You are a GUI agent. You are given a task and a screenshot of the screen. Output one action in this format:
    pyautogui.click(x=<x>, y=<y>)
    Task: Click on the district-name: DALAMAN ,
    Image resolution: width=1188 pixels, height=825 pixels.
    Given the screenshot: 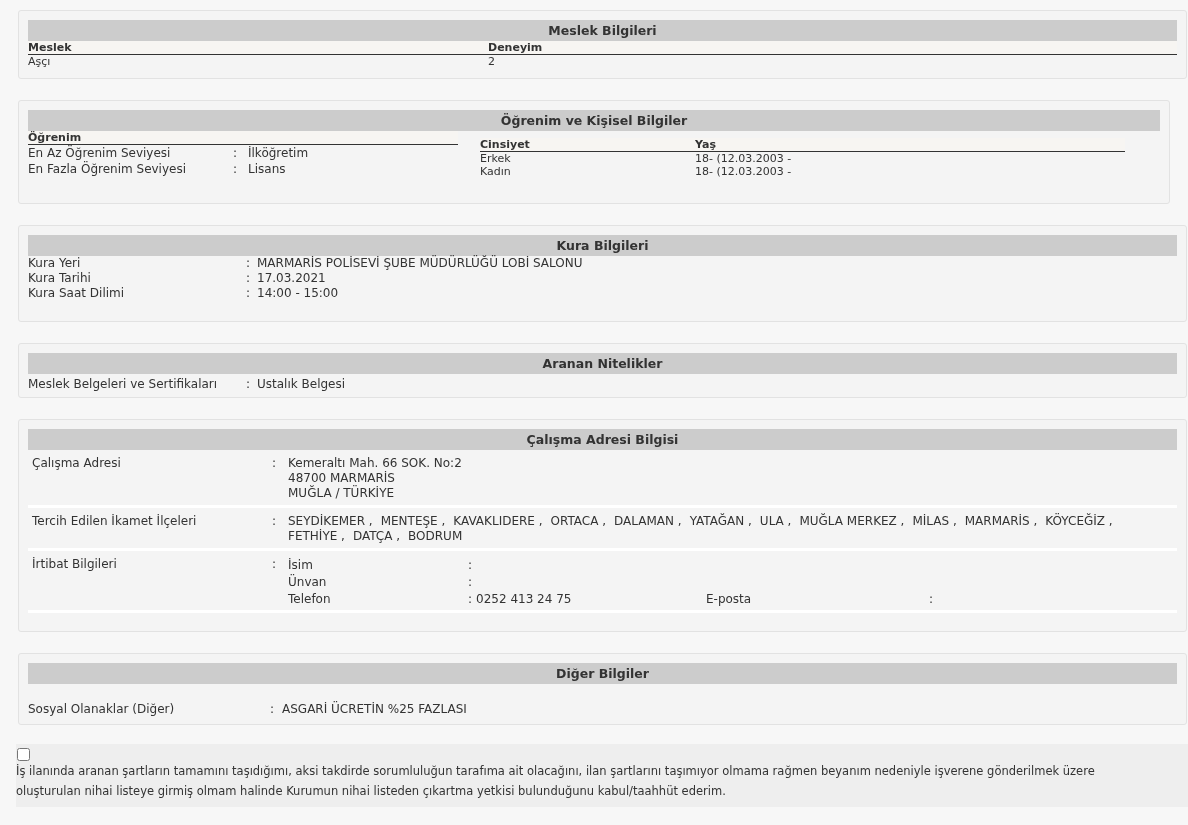 What is the action you would take?
    pyautogui.click(x=648, y=521)
    